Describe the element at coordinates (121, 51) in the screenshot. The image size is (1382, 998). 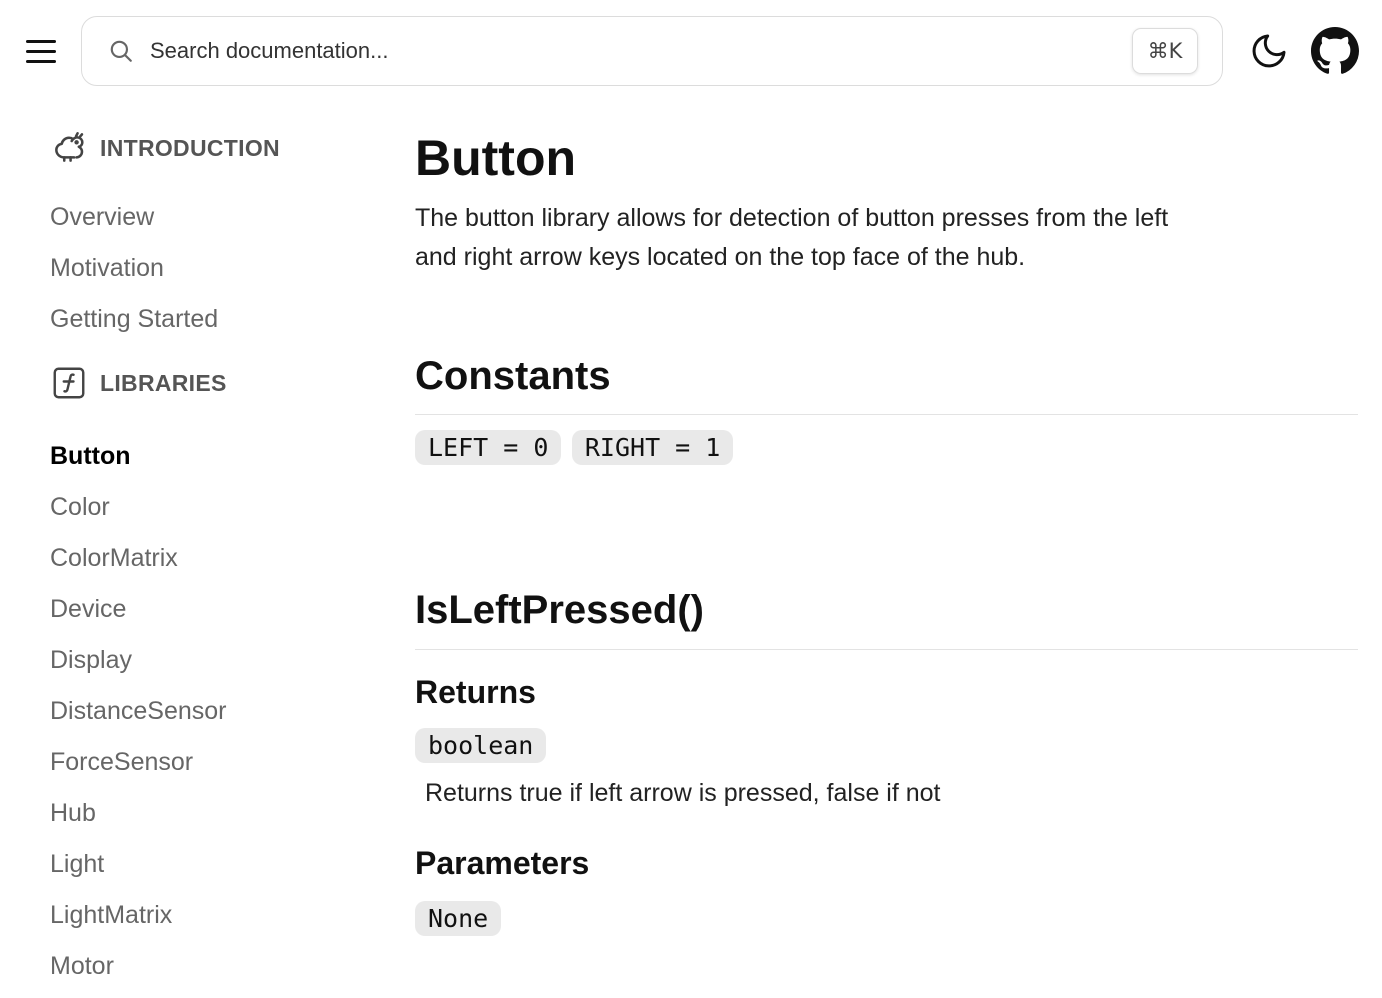
I see `search-icon` at that location.